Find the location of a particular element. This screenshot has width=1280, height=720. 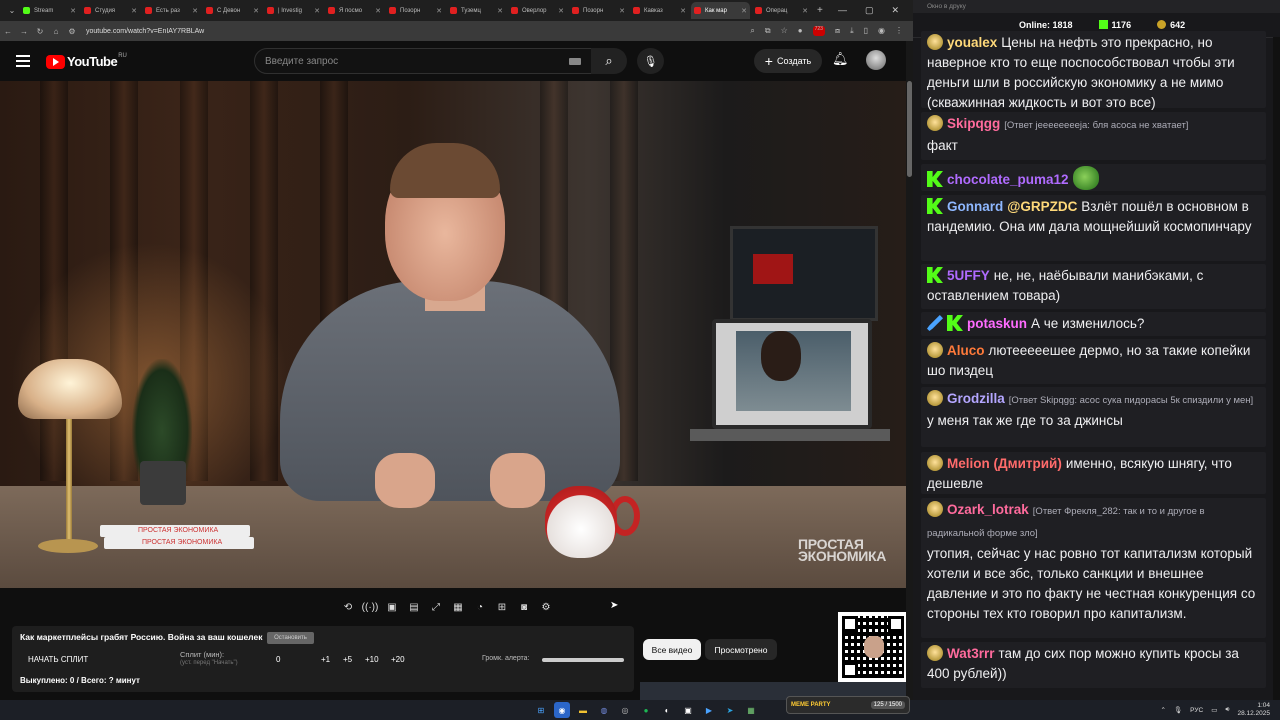

volume-icon: 🔊︎ is located at coordinates (1227, 710).